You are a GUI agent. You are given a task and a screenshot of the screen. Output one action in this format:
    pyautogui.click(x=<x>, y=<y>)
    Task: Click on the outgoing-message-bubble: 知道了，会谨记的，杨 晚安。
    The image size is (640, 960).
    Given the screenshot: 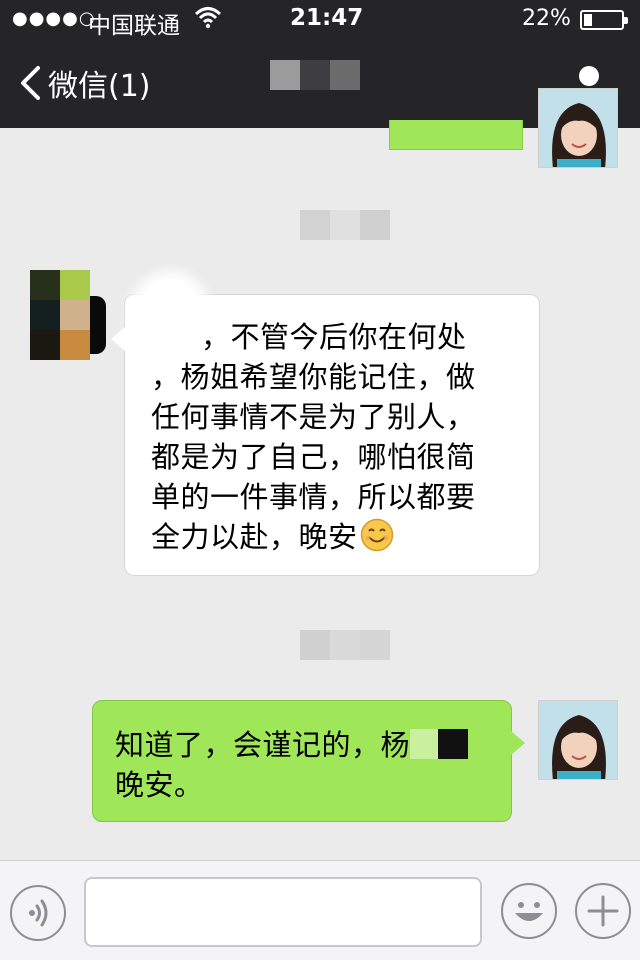 What is the action you would take?
    pyautogui.click(x=308, y=761)
    